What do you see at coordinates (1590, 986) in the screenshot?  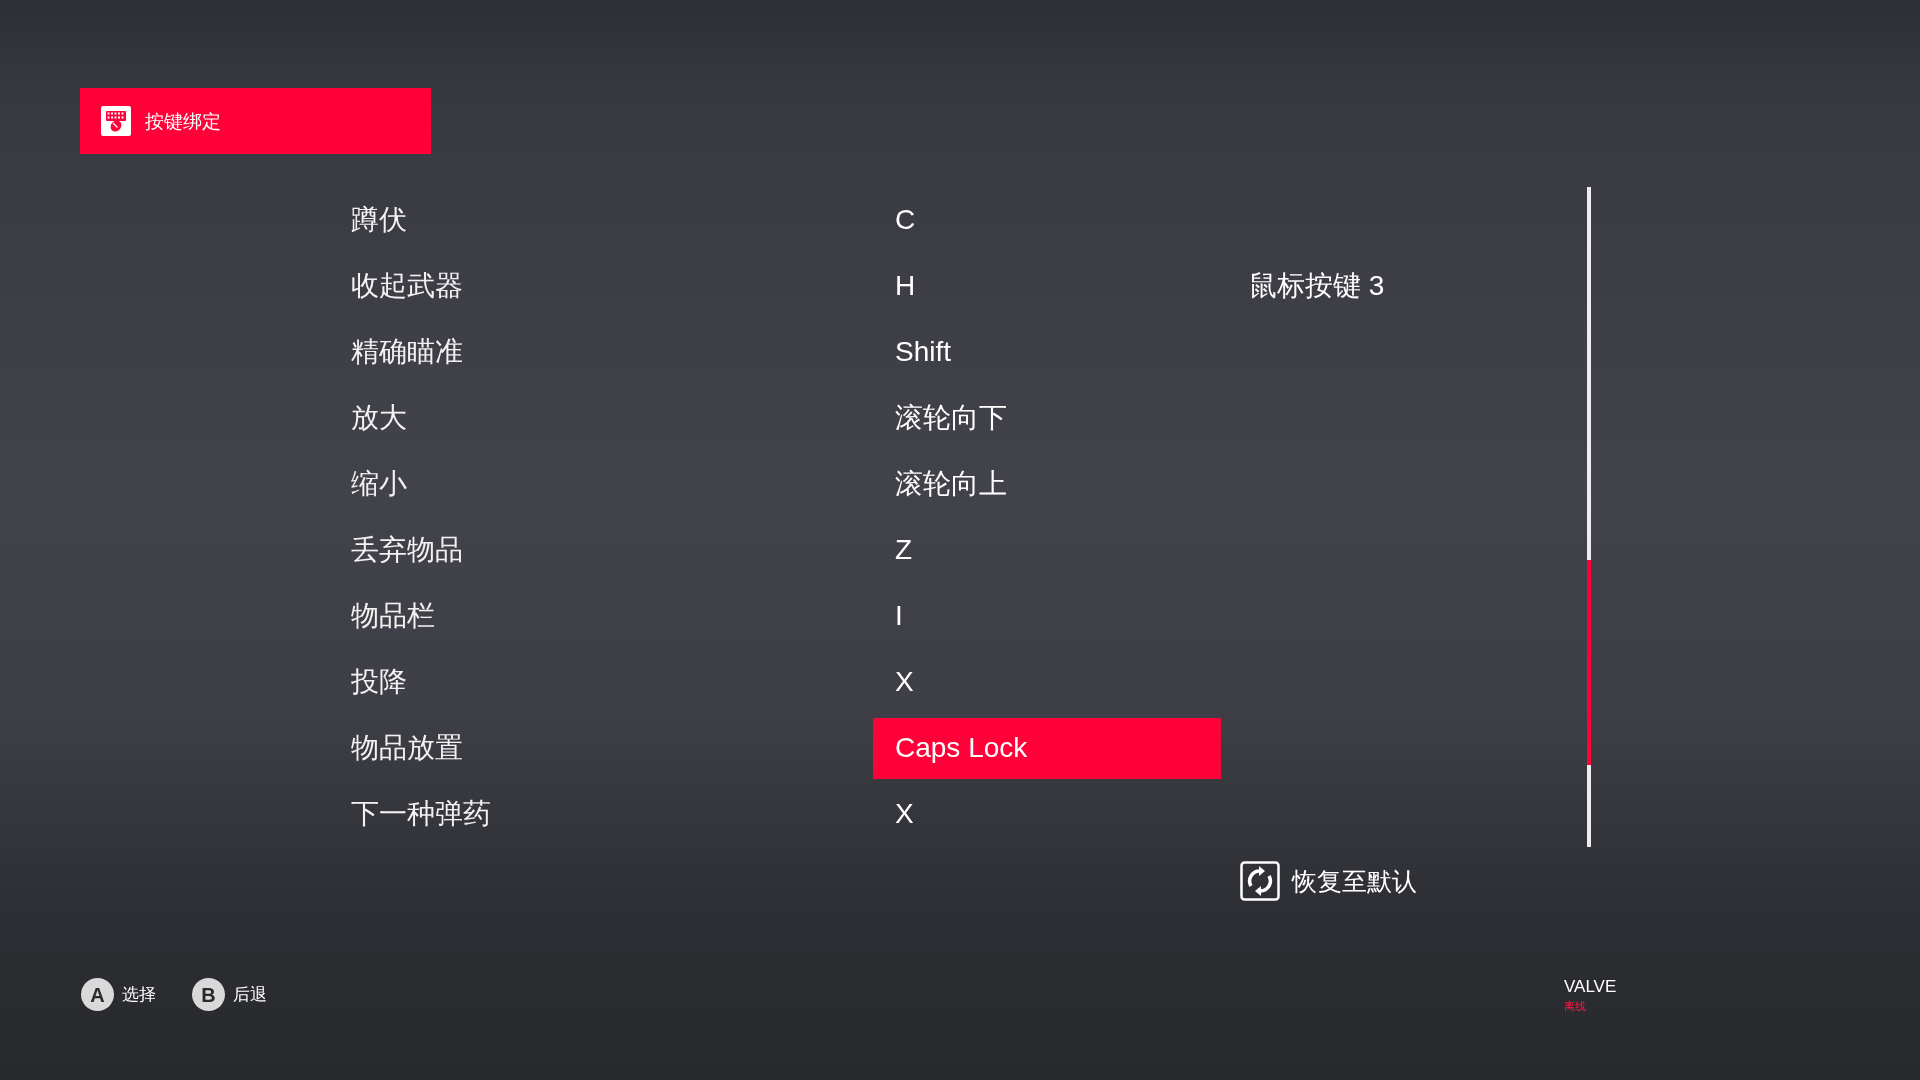 I see `account-name: VALVE` at bounding box center [1590, 986].